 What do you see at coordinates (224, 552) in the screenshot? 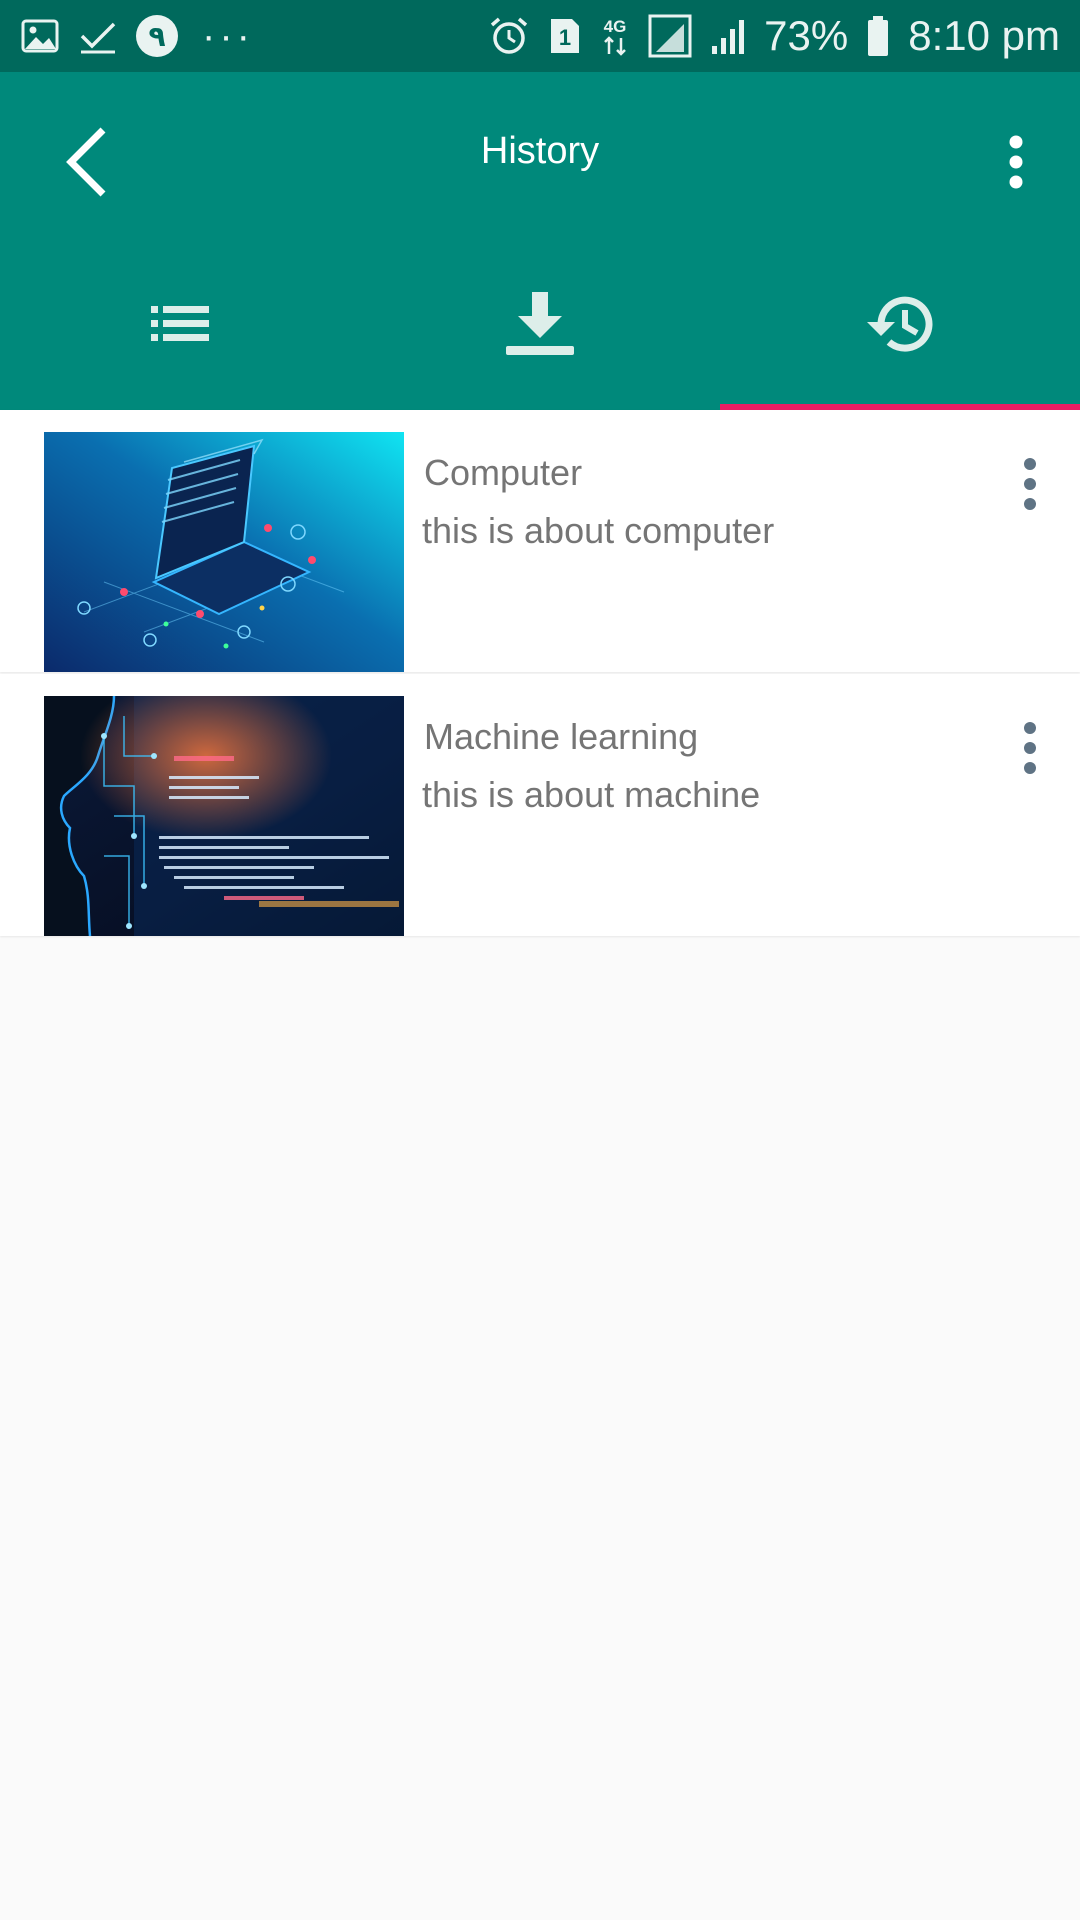
I see `laptop-circuit-image` at bounding box center [224, 552].